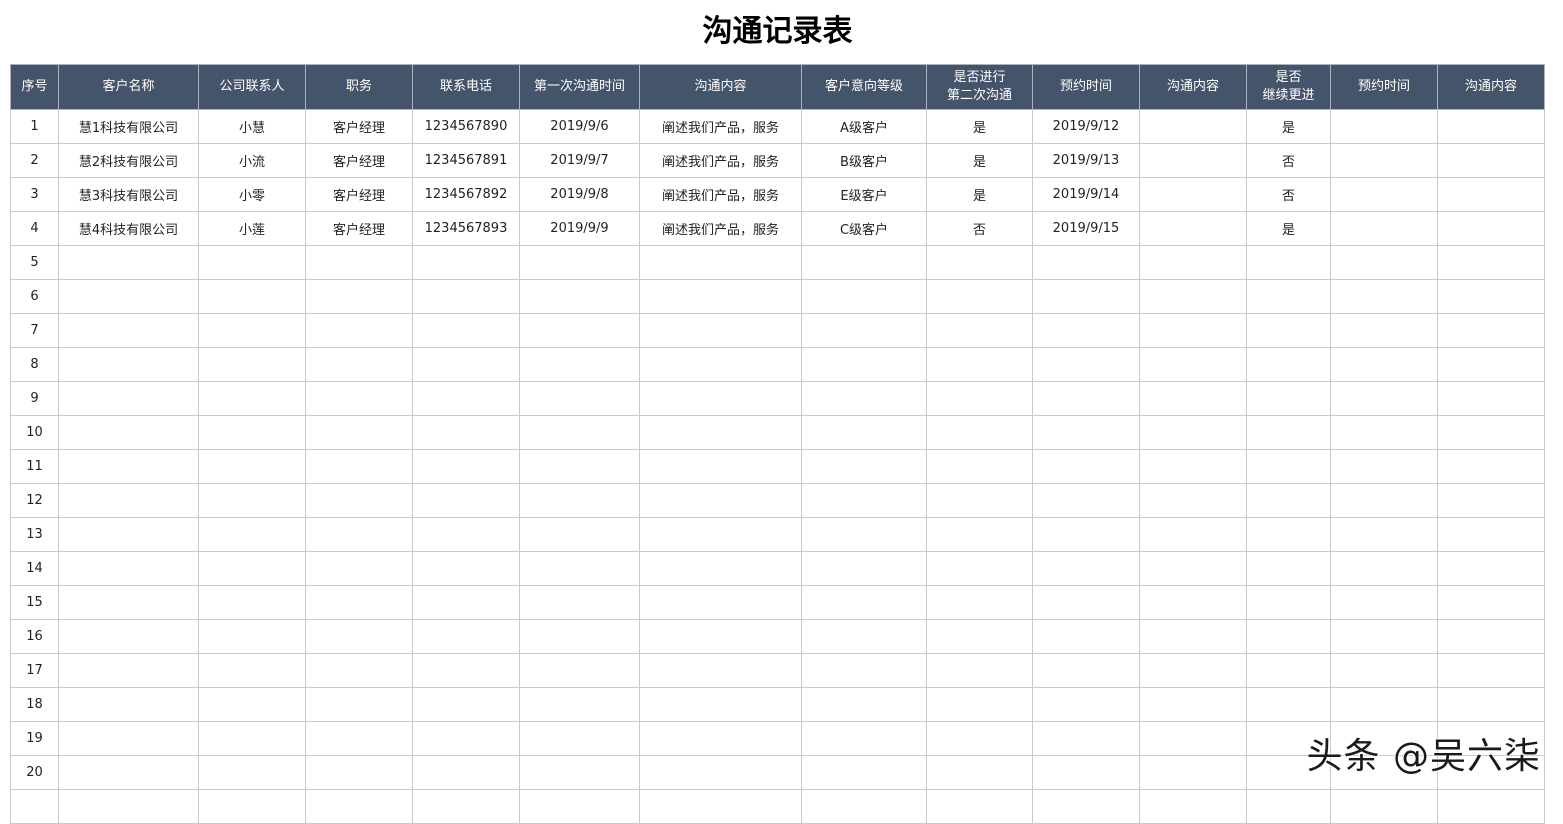 The height and width of the screenshot is (824, 1563). I want to click on table-cell: 慧1科技有限公司, so click(128, 126).